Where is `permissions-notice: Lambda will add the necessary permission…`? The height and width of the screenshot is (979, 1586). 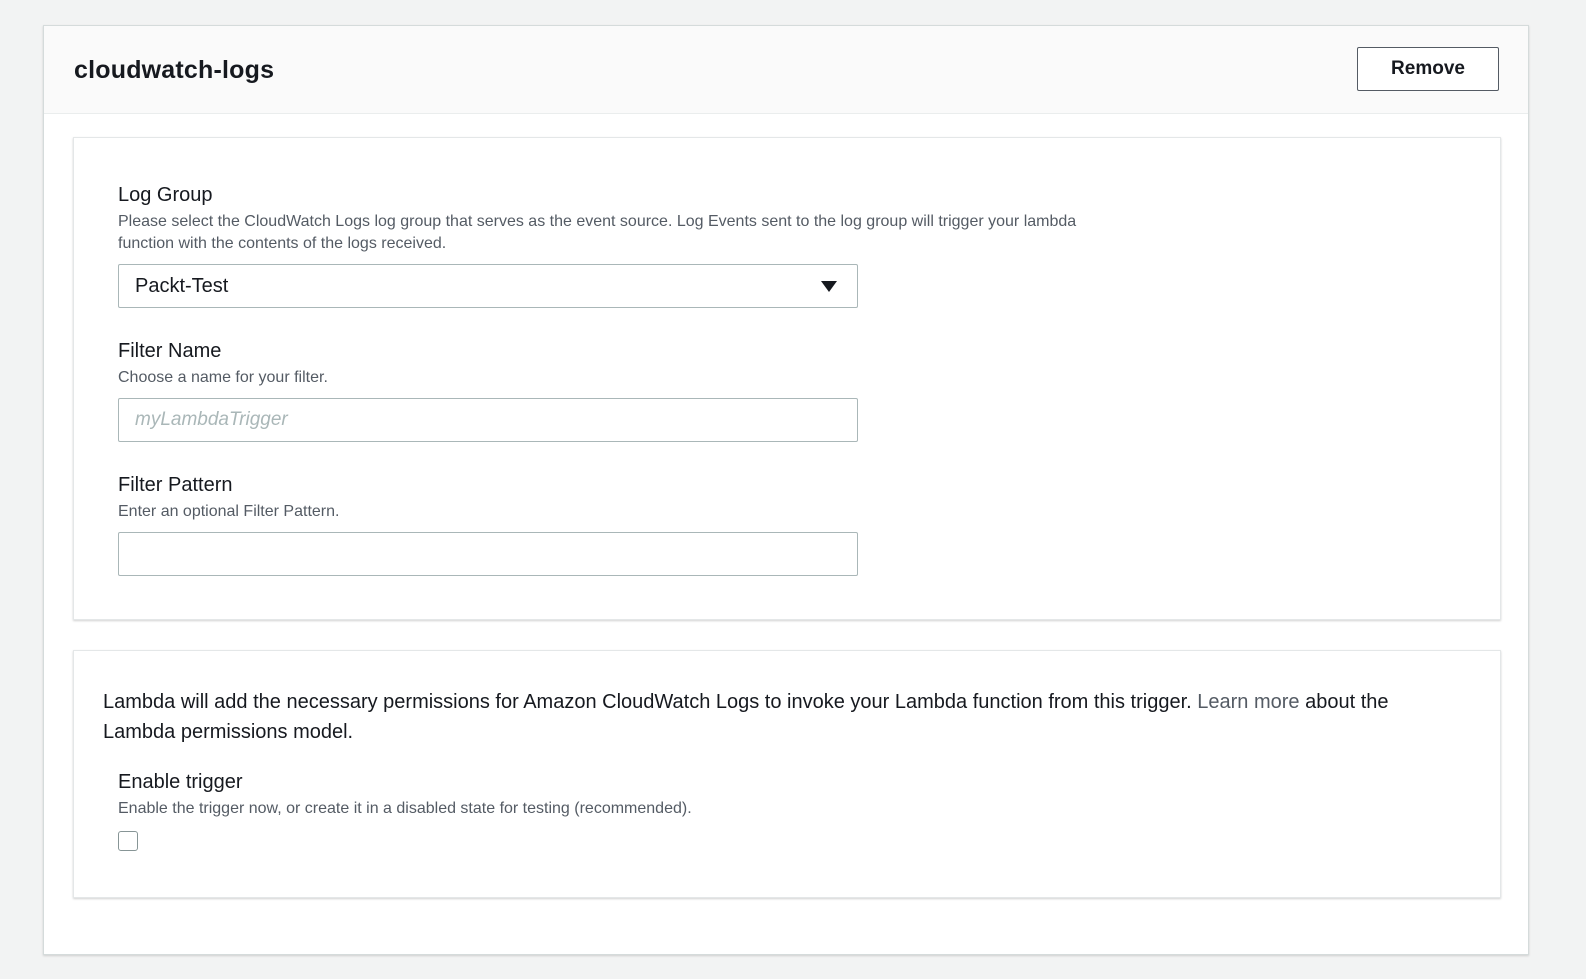 permissions-notice: Lambda will add the necessary permission… is located at coordinates (783, 717).